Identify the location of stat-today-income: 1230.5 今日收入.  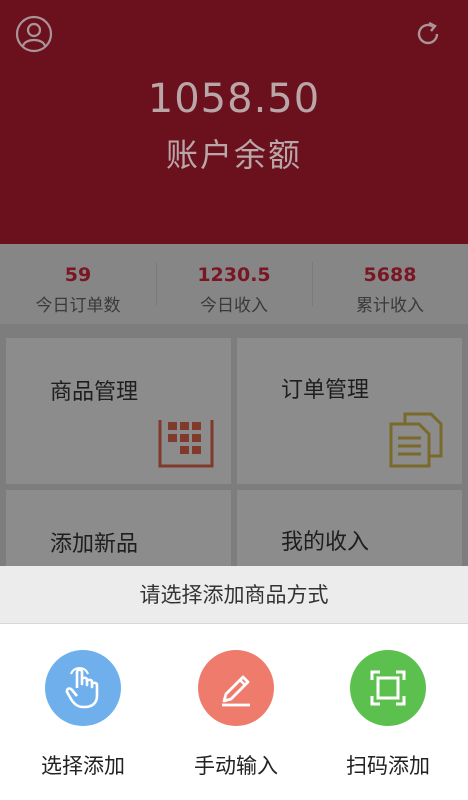
(234, 284).